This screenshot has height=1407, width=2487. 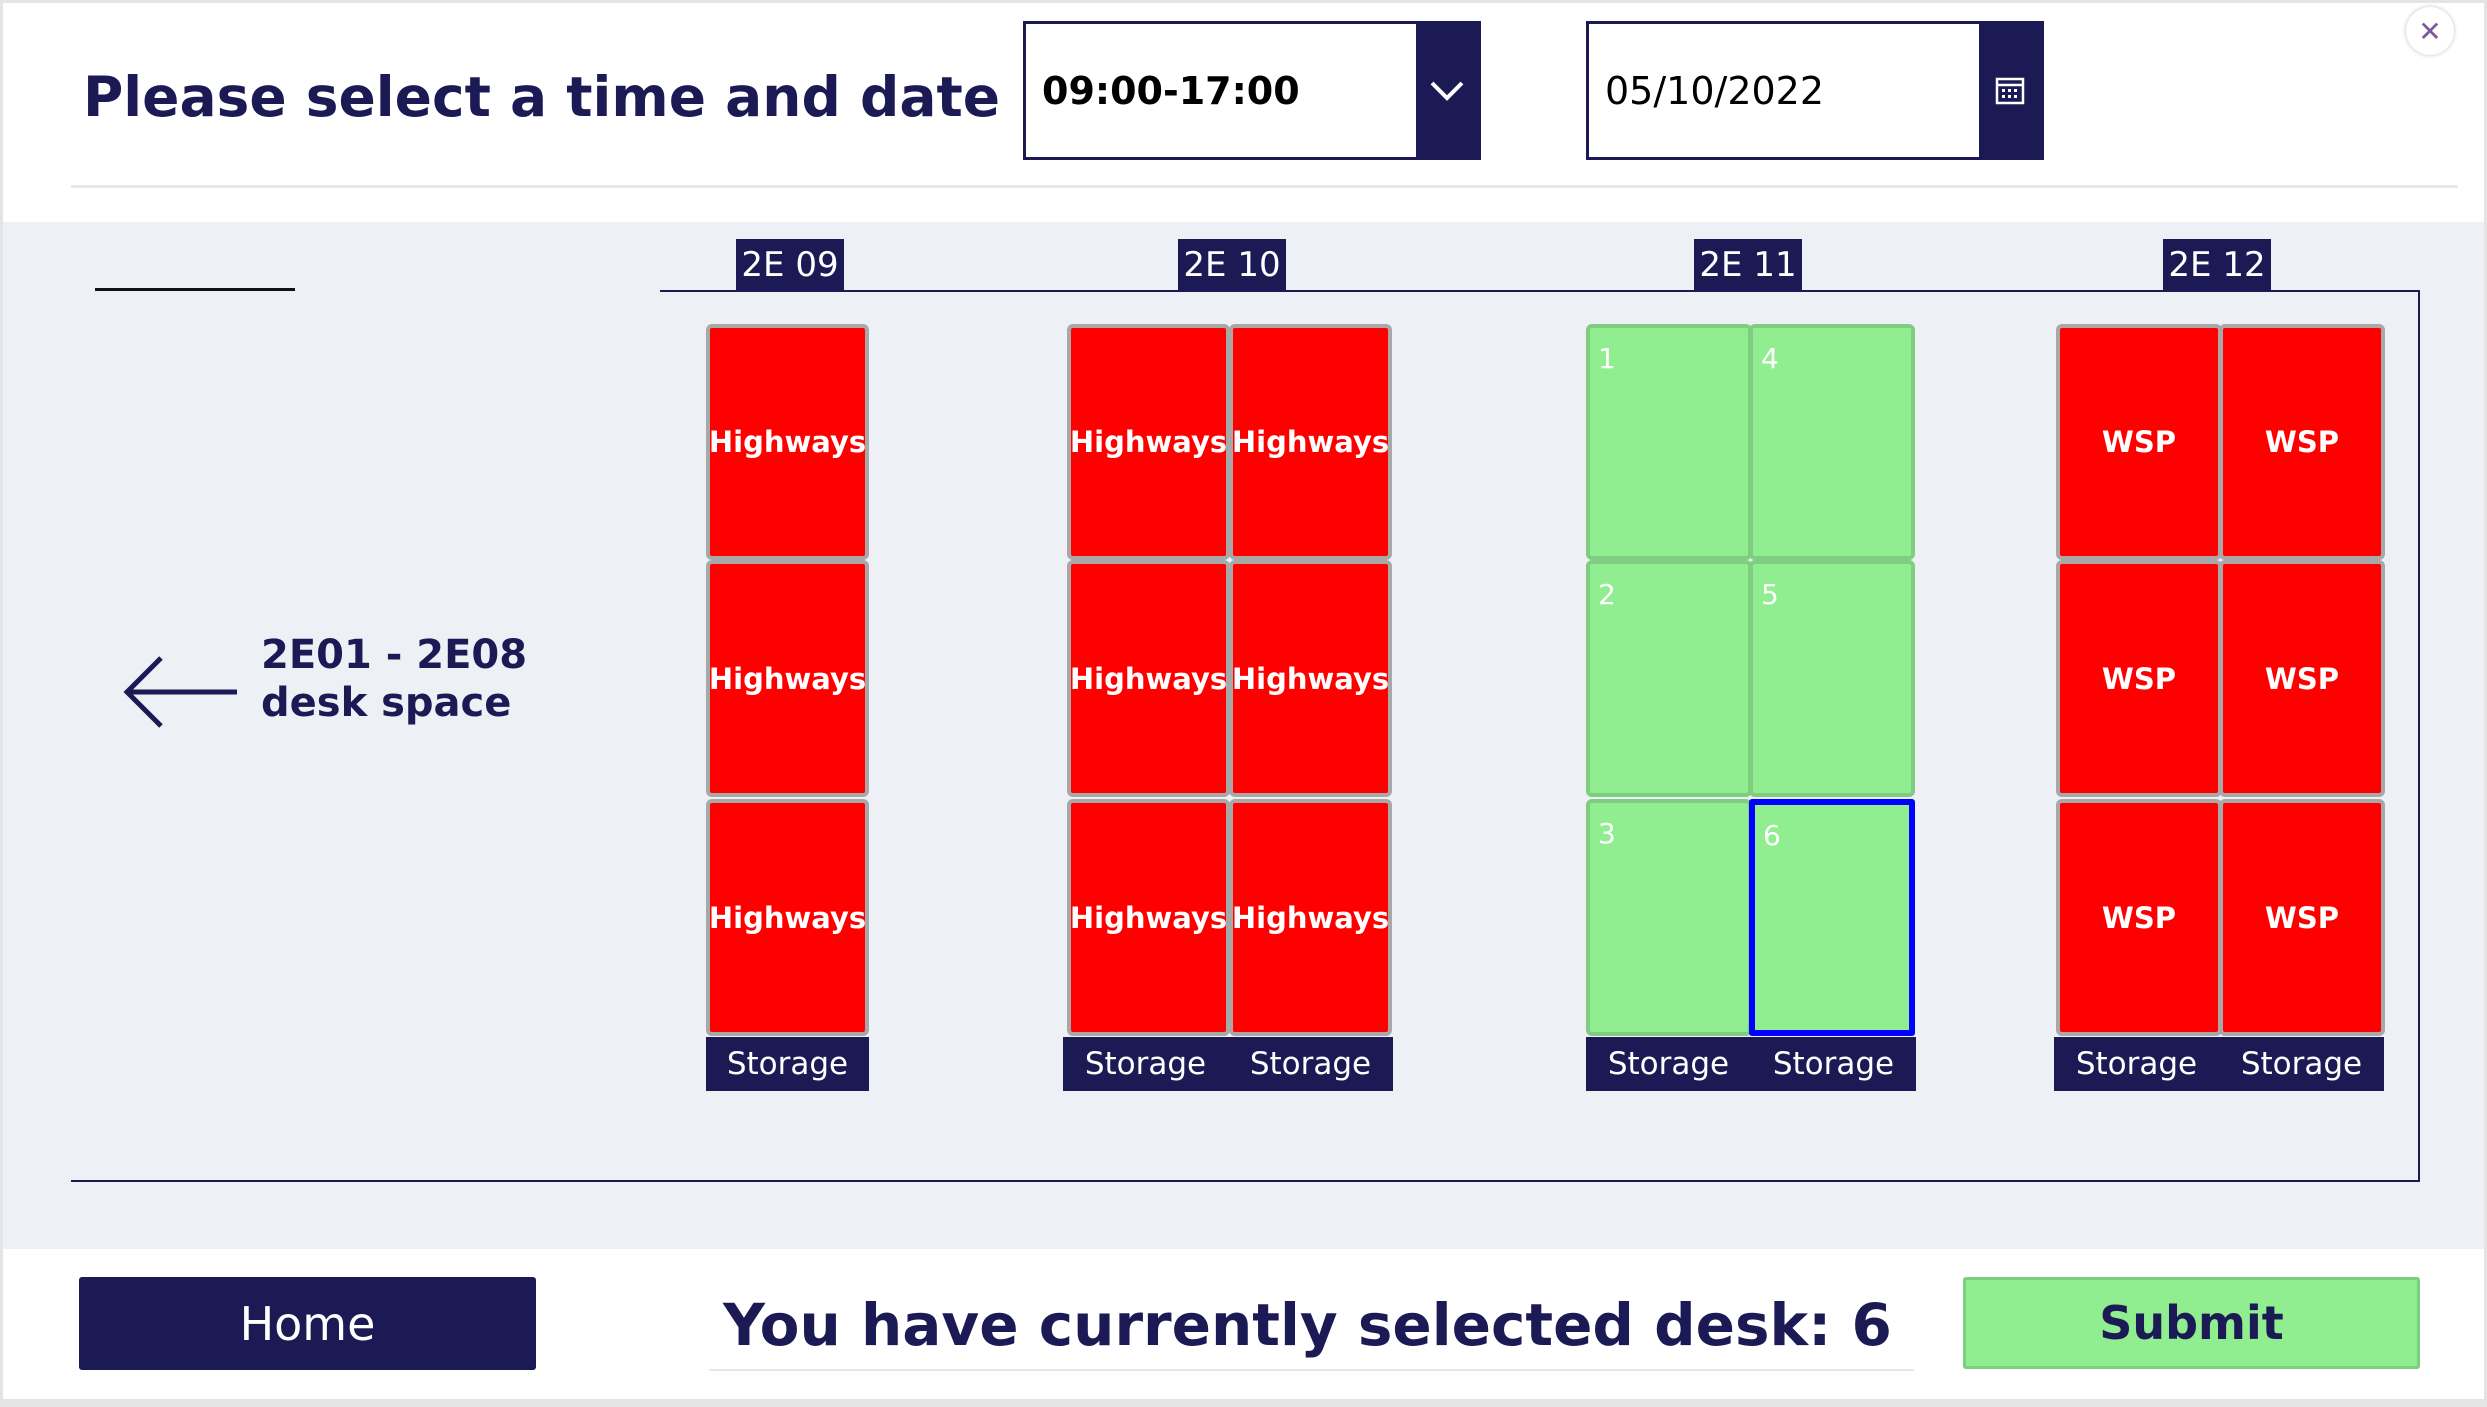 I want to click on selected-desk-text: You have currently selected desk: 6, so click(x=1307, y=1325).